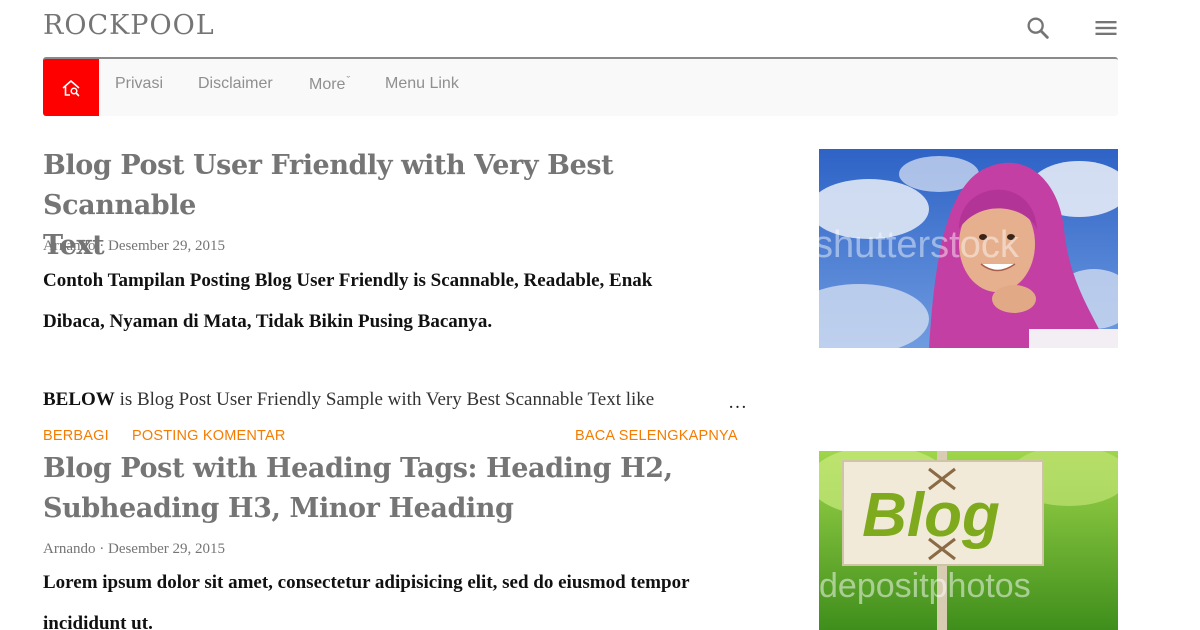  Describe the element at coordinates (358, 468) in the screenshot. I see `post-title-line: Blog Post with Heading Tags: Heading H2,` at that location.